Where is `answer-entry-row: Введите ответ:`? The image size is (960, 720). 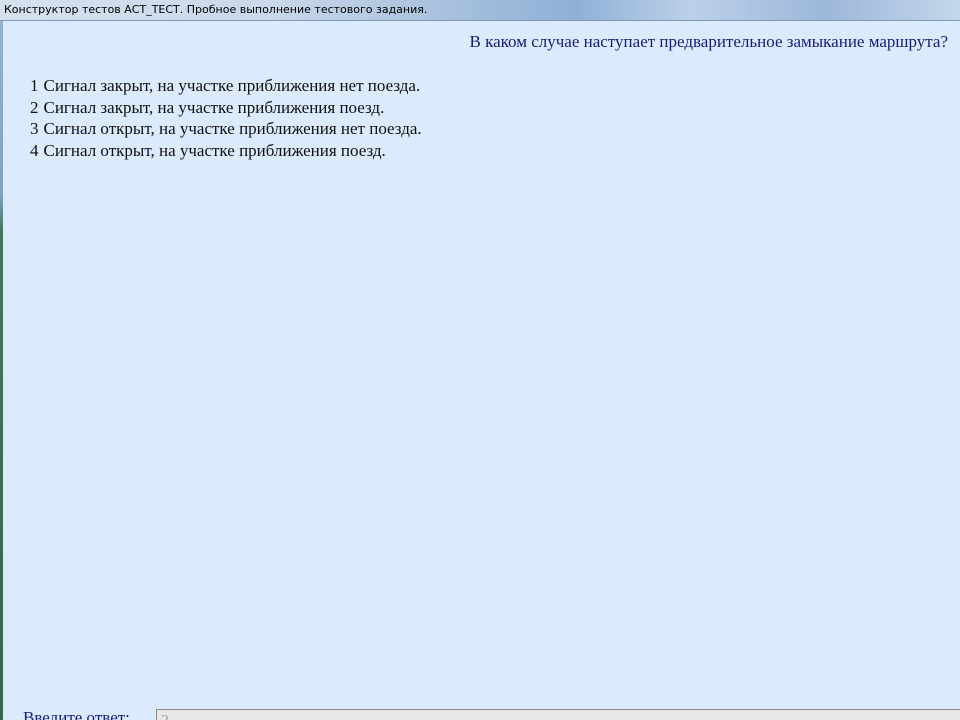 answer-entry-row: Введите ответ: is located at coordinates (490, 713).